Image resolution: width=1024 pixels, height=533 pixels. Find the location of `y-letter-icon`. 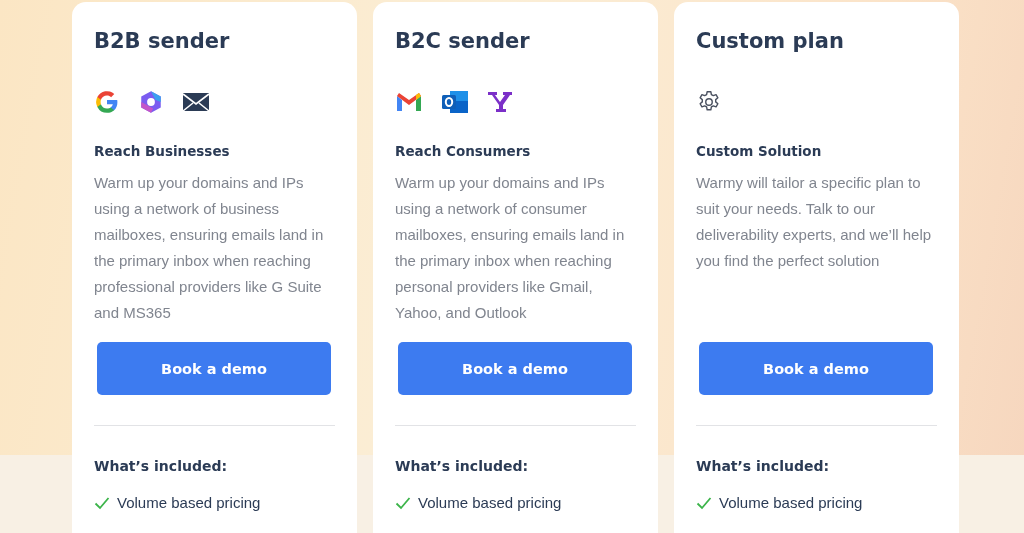

y-letter-icon is located at coordinates (500, 102).